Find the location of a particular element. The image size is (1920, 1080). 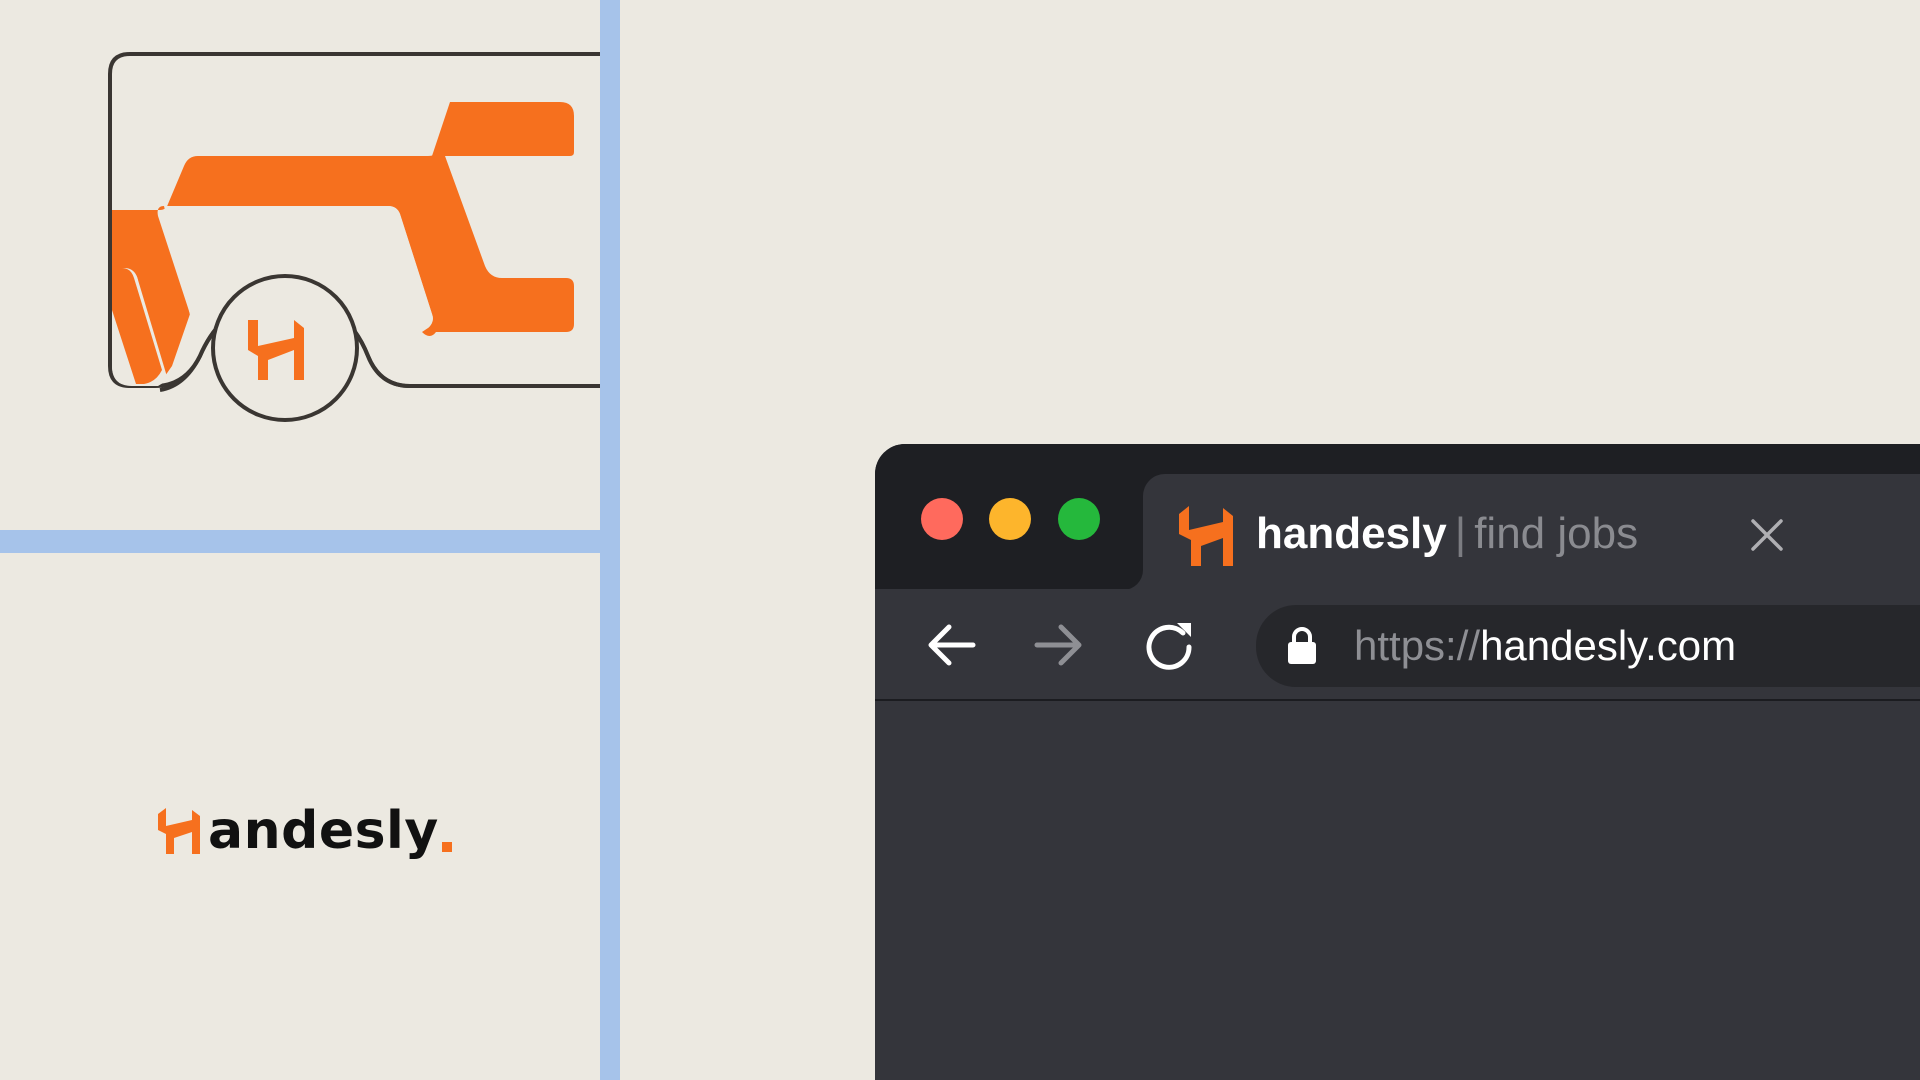

browser-tab: handesly | find jobs is located at coordinates (1531, 532).